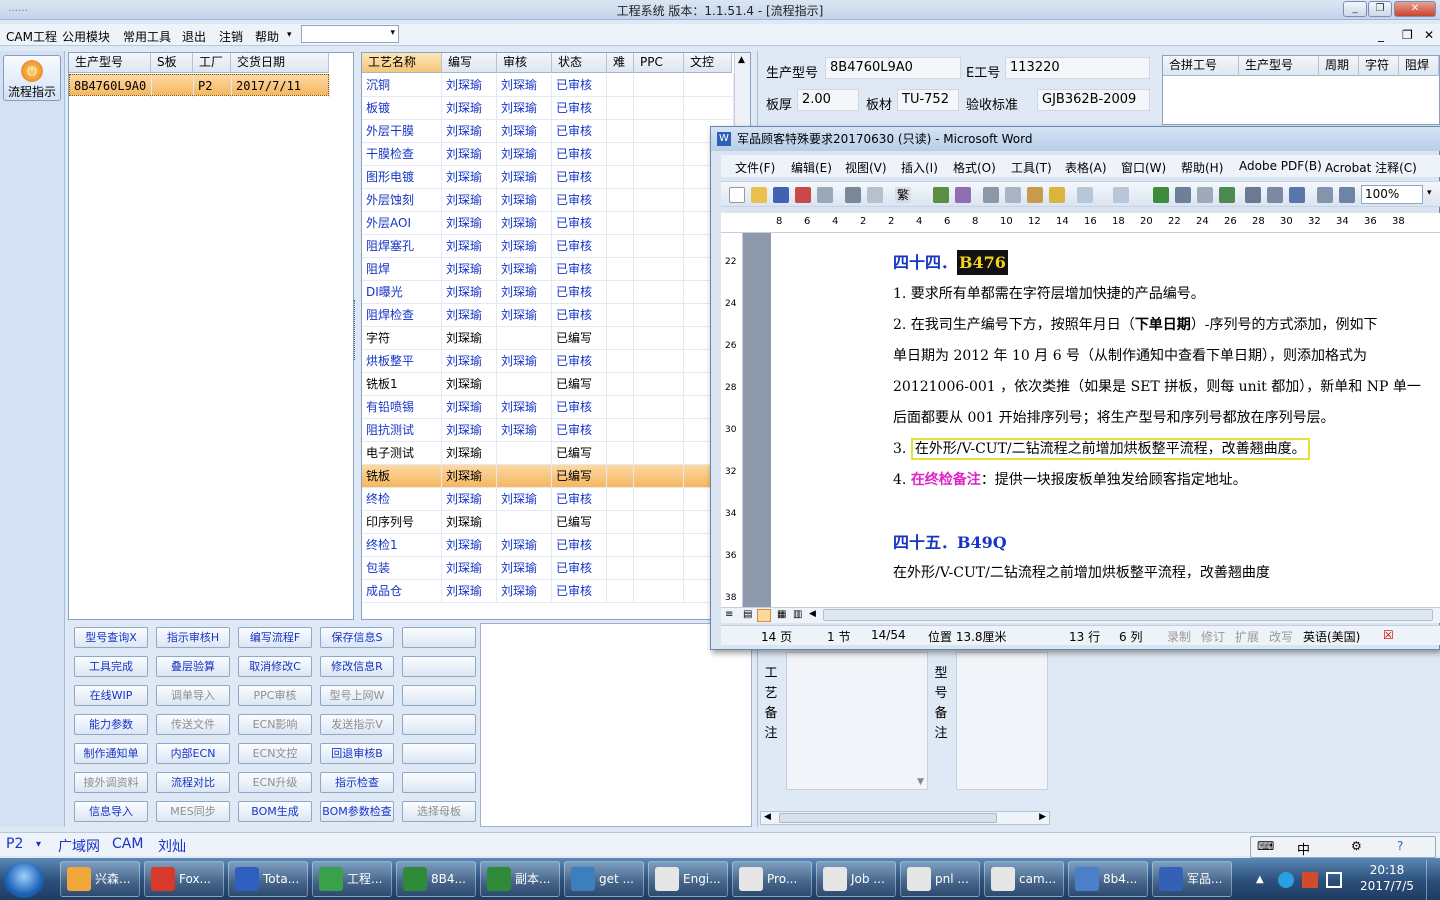  What do you see at coordinates (1201, 66) in the screenshot?
I see `col-header-merge-no: 合拼工号` at bounding box center [1201, 66].